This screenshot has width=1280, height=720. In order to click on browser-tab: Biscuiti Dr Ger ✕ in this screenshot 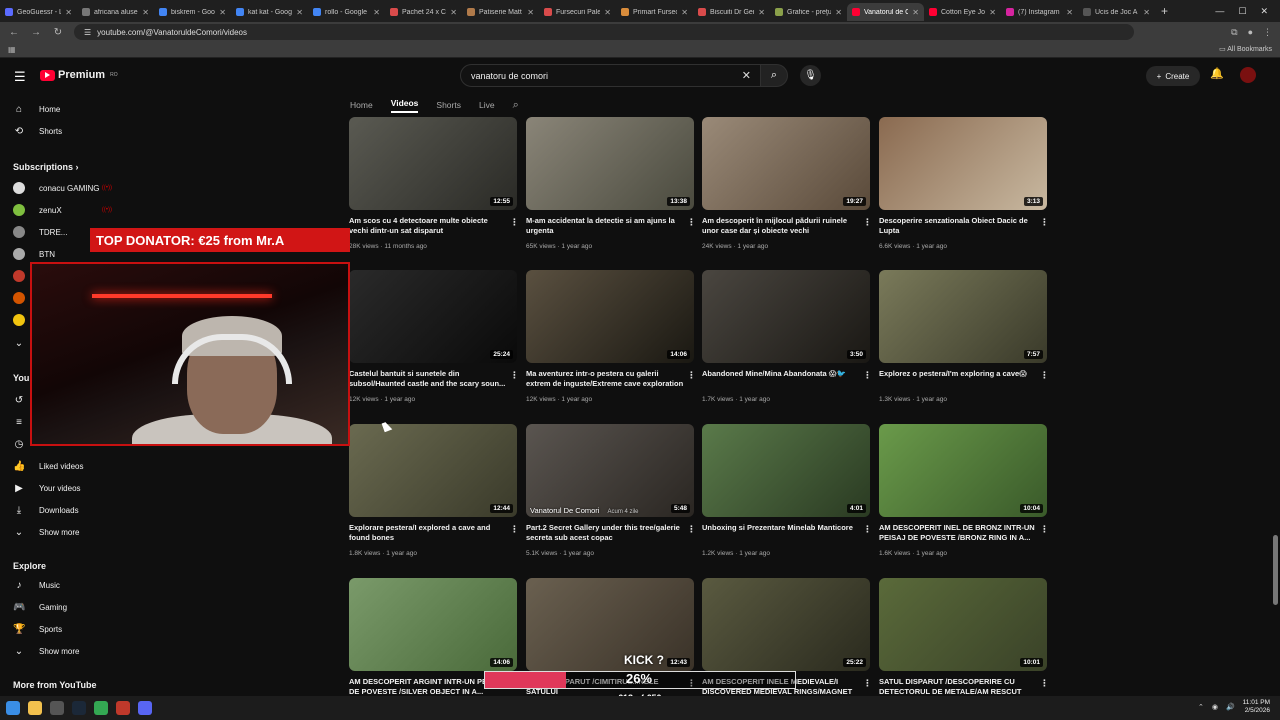, I will do `click(731, 12)`.